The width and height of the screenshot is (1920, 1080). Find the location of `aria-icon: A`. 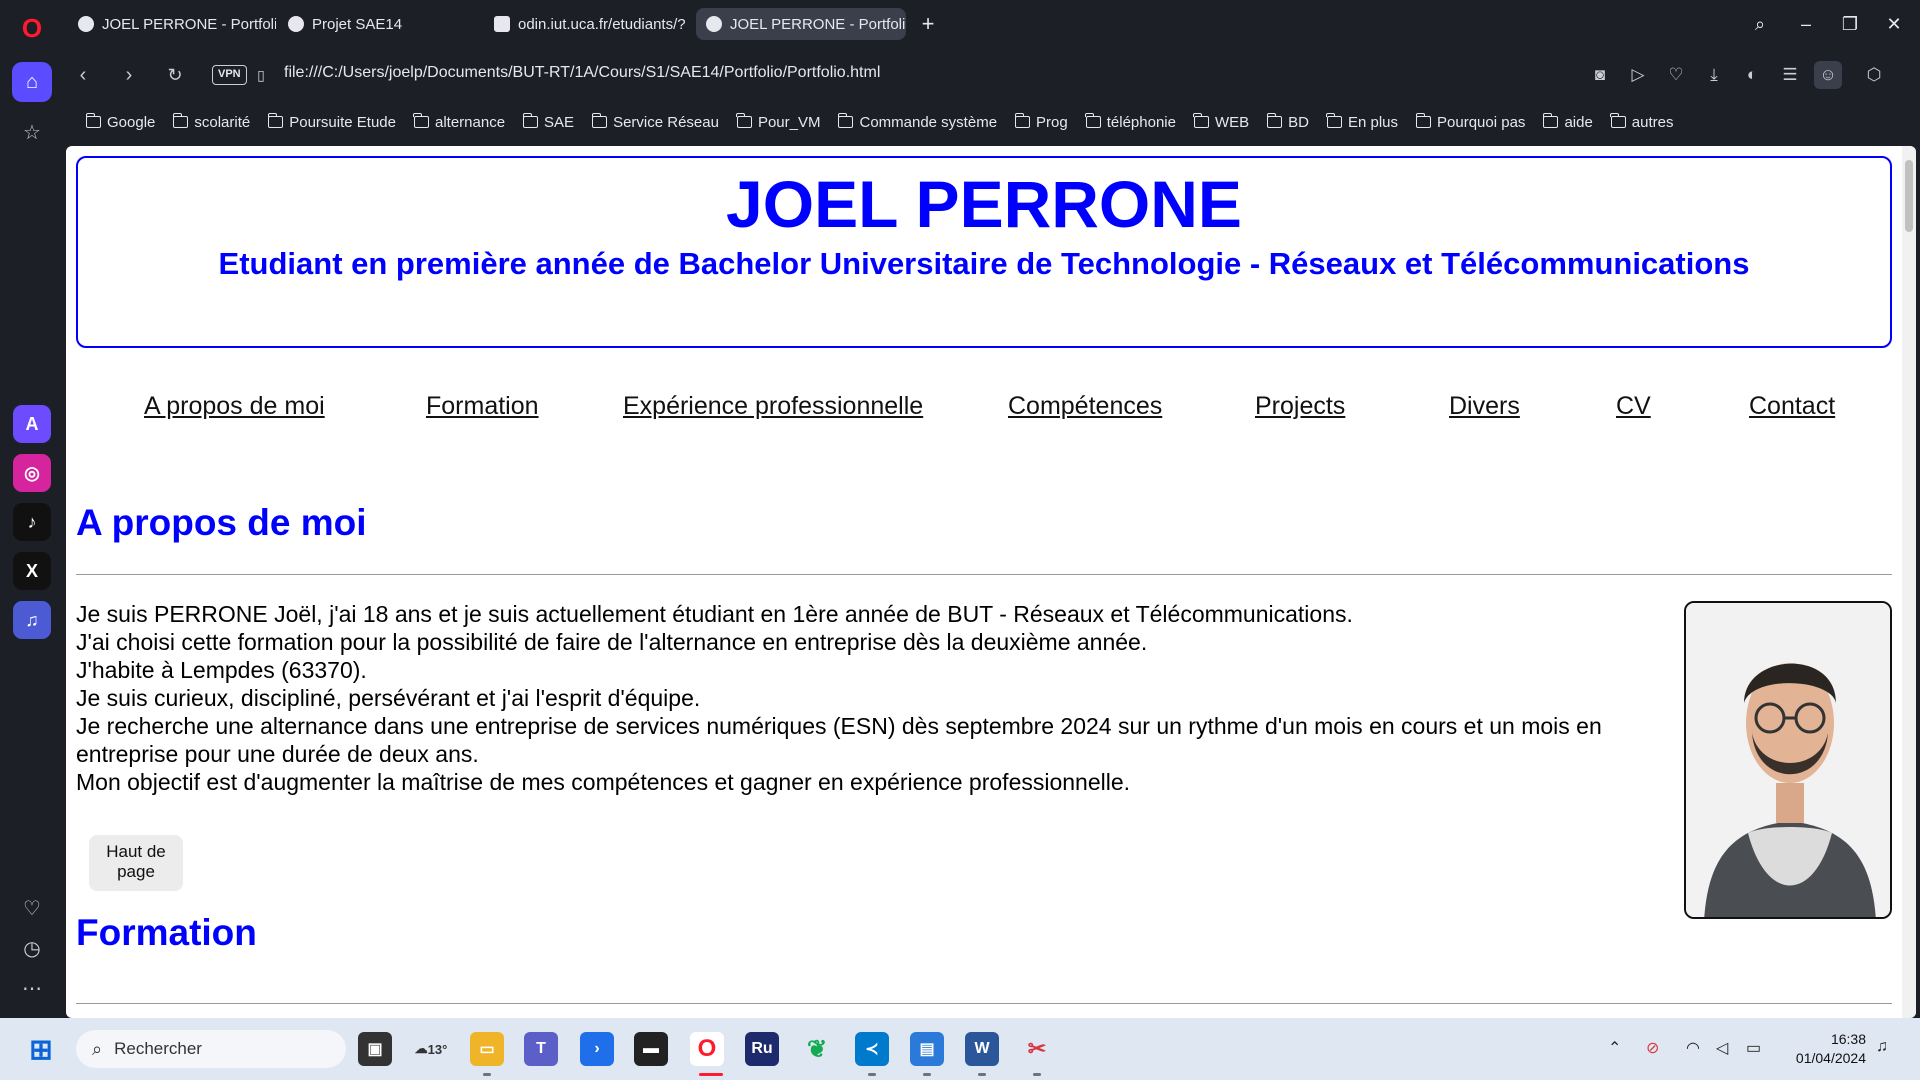

aria-icon: A is located at coordinates (32, 424).